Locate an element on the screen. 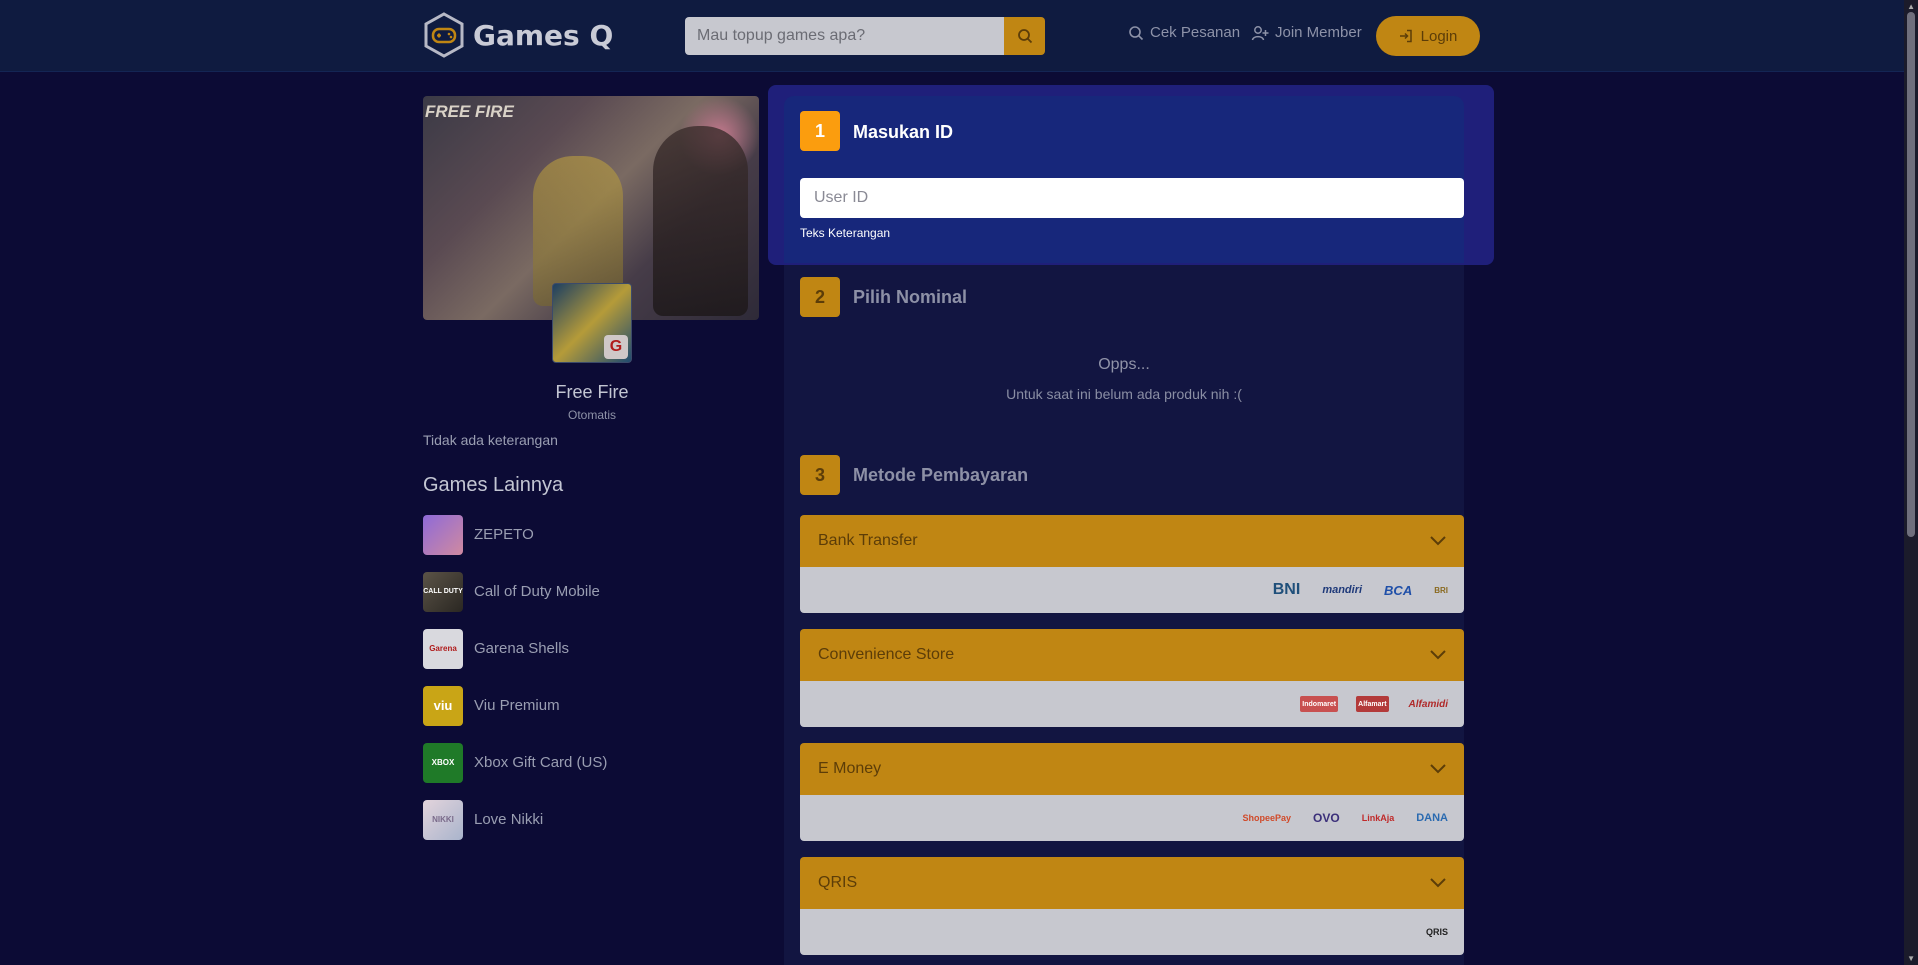 This screenshot has width=1918, height=965. payment-logo: LinkAja is located at coordinates (1378, 818).